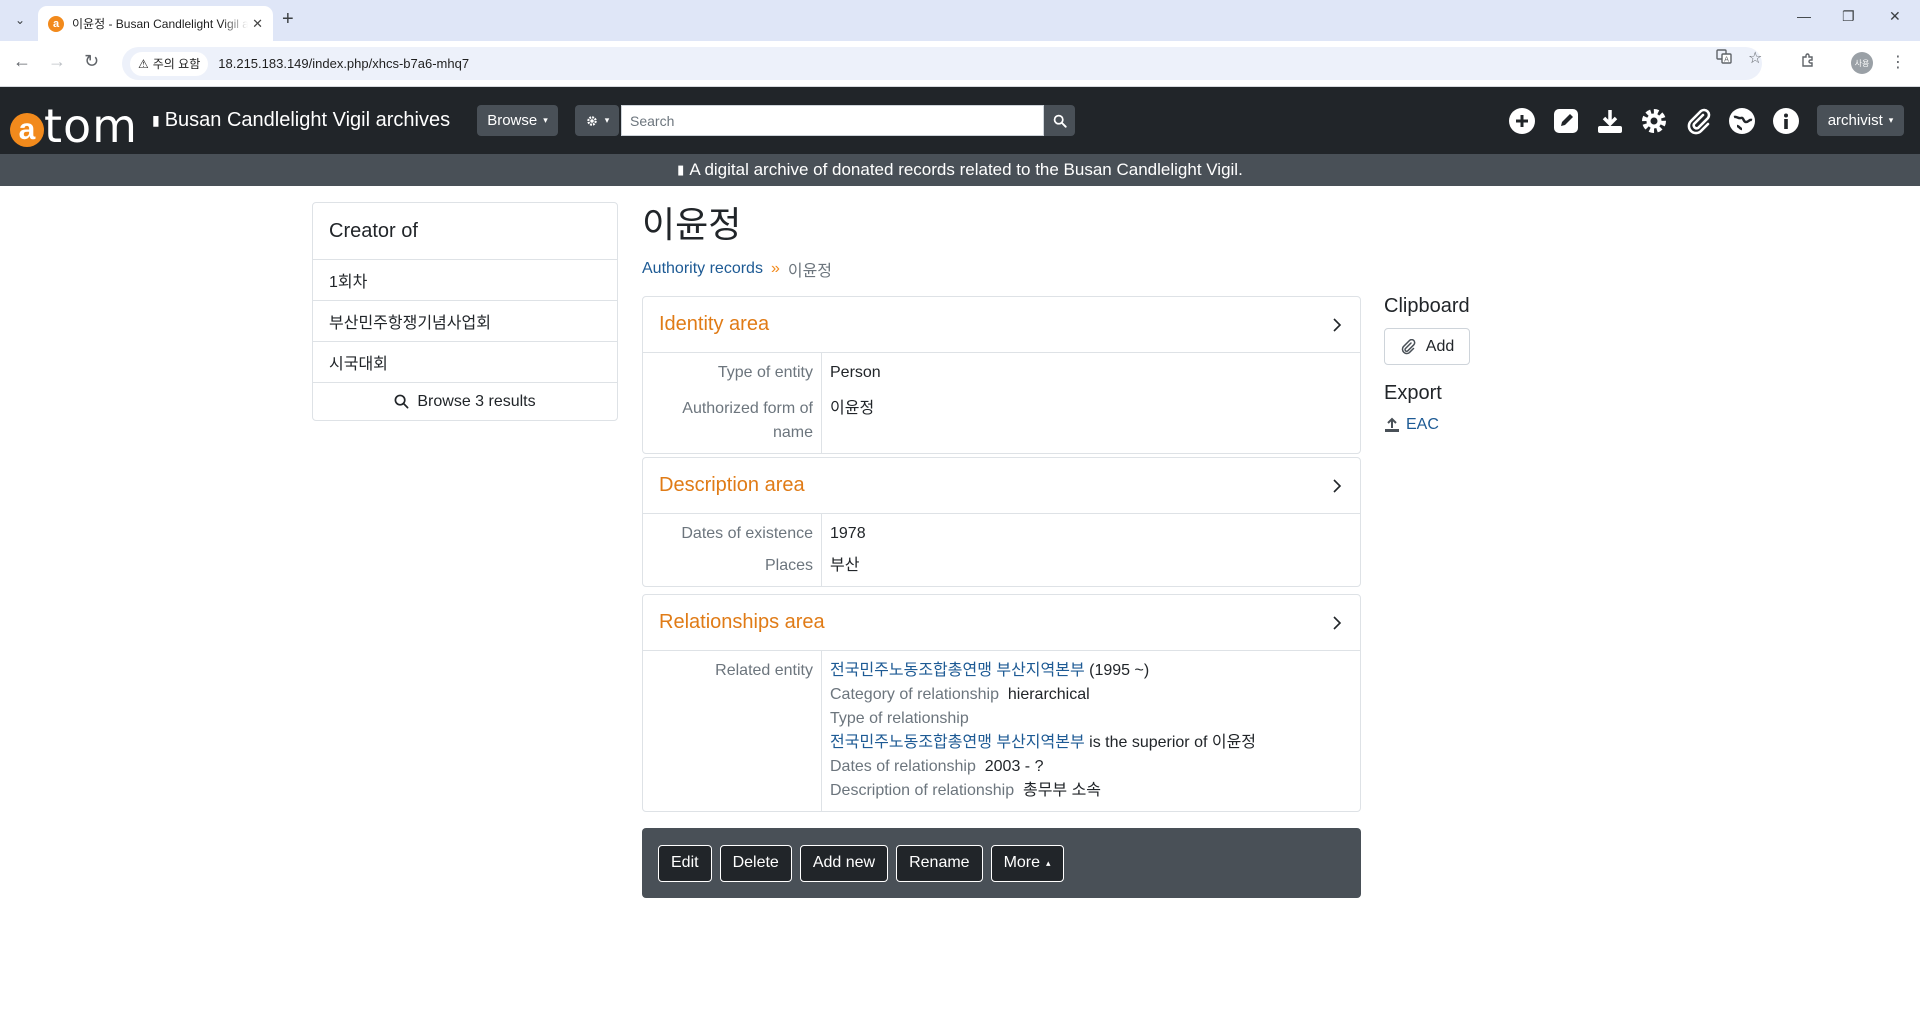 The height and width of the screenshot is (1032, 1920). Describe the element at coordinates (692, 224) in the screenshot. I see `page-title: 이윤정` at that location.